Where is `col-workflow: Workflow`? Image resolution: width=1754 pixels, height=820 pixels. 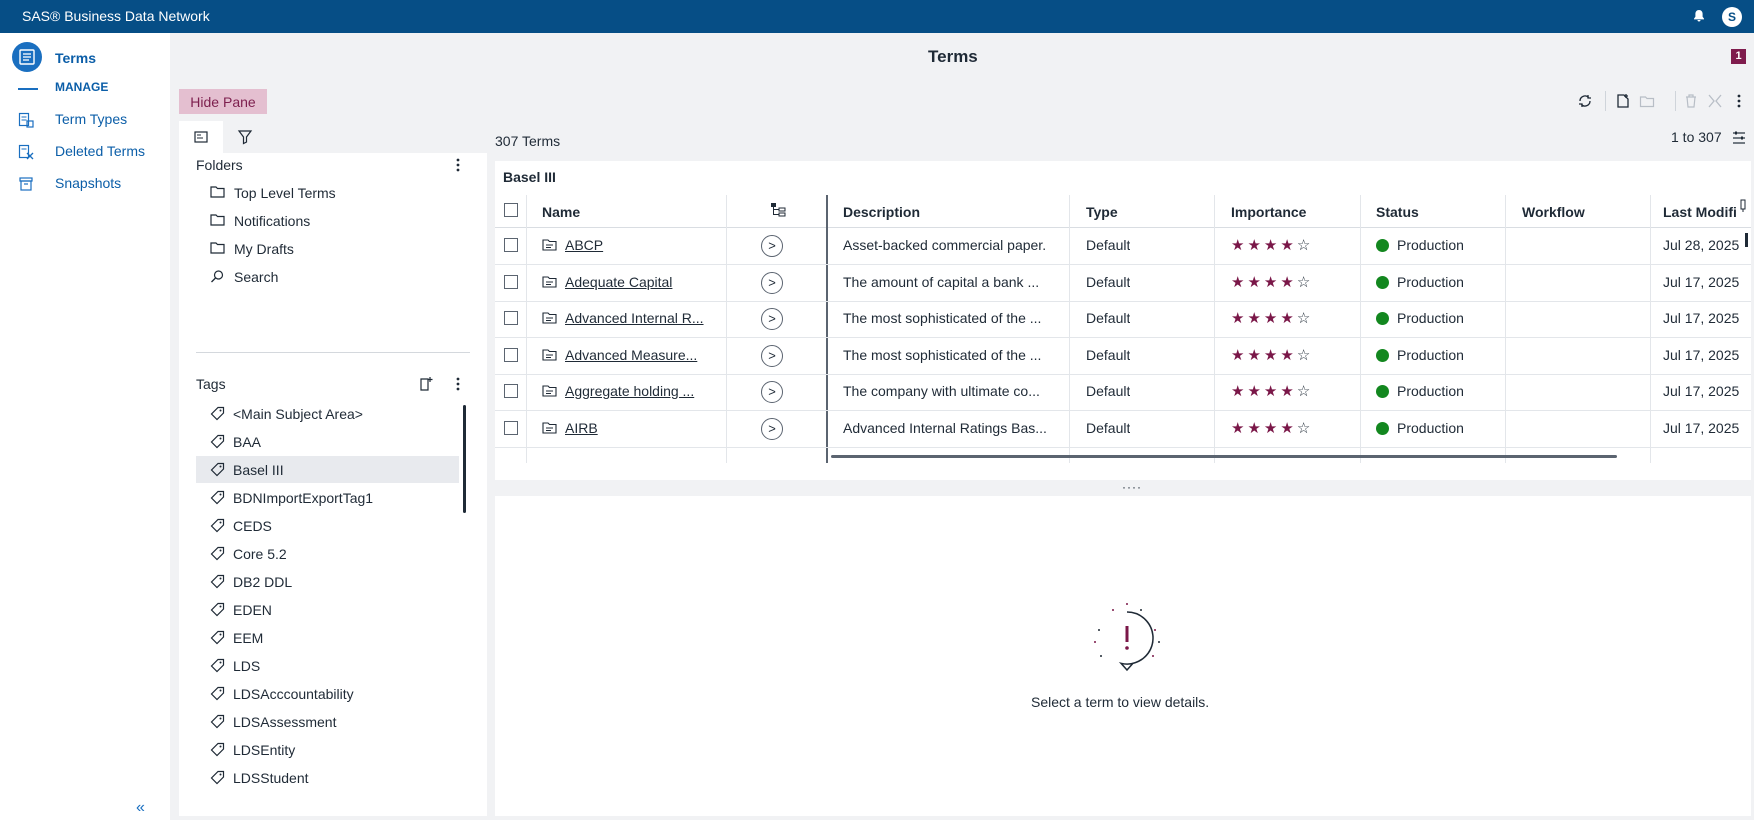
col-workflow: Workflow is located at coordinates (1553, 212).